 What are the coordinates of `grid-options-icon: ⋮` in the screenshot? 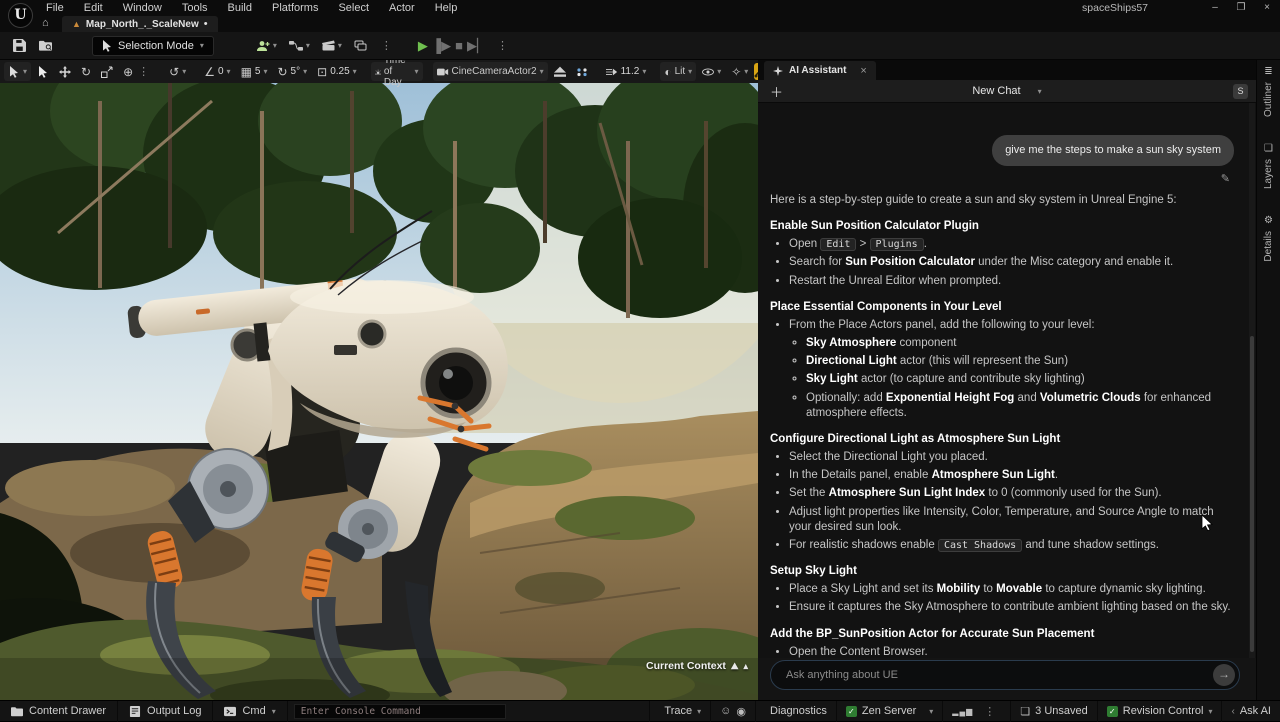 It's located at (143, 71).